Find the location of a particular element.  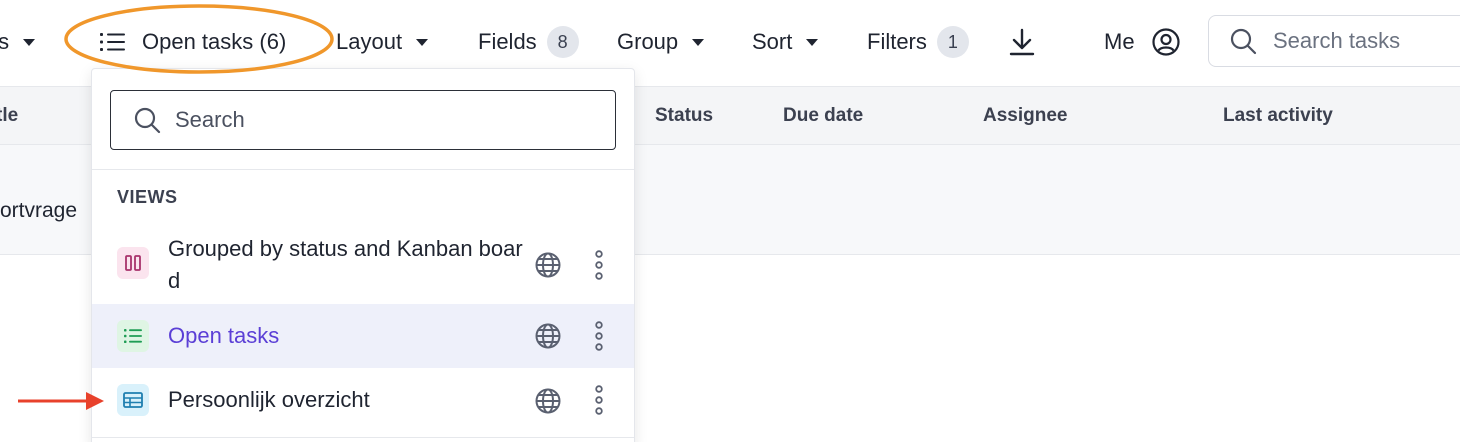

row-title-partial: ortvrage is located at coordinates (39, 210).